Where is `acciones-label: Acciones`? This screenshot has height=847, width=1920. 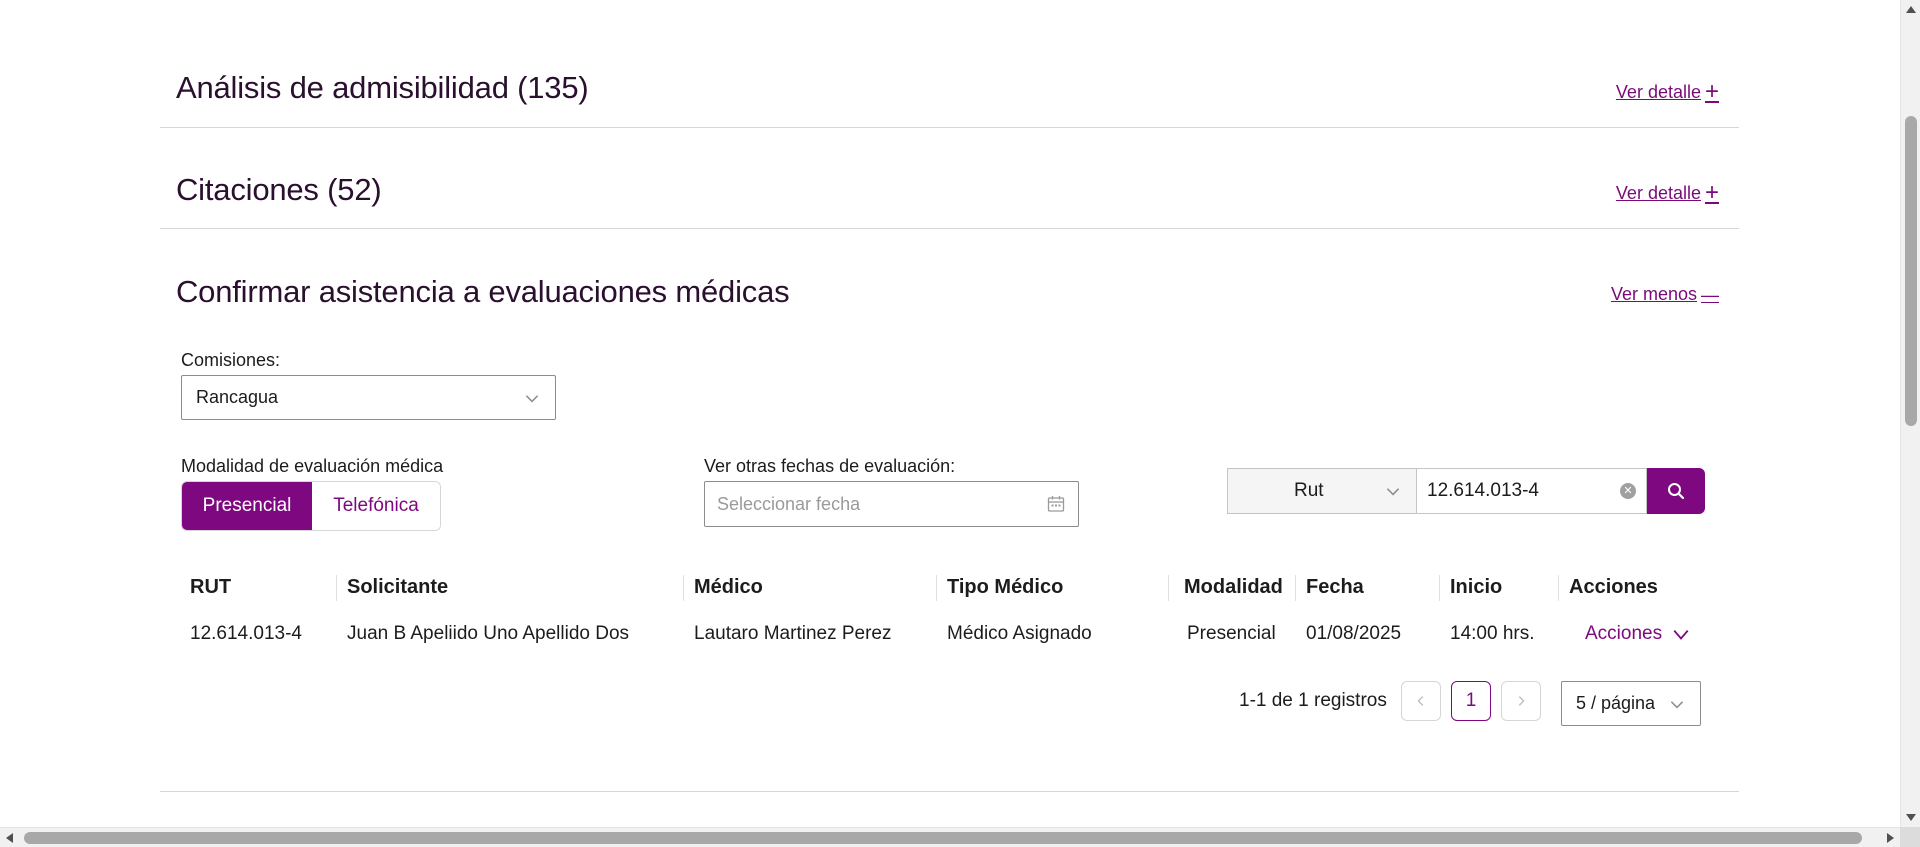 acciones-label: Acciones is located at coordinates (1624, 633).